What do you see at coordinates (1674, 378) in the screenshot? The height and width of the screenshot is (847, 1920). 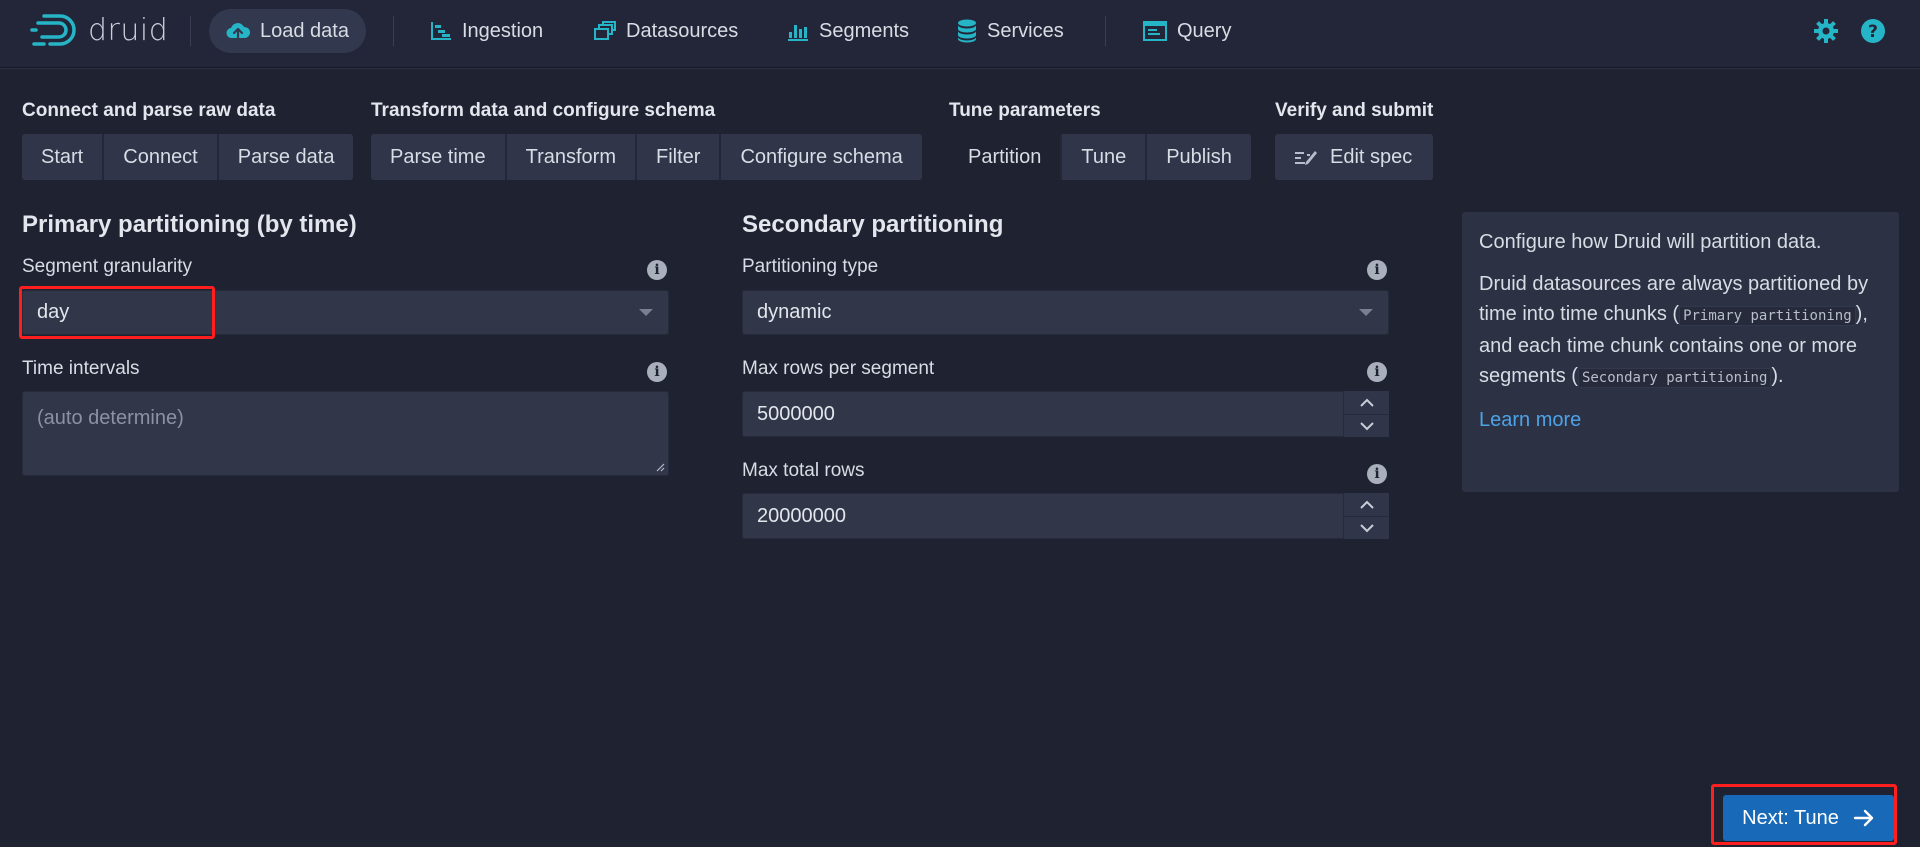 I see `code-secondary-partitioning: Secondary partitioning` at bounding box center [1674, 378].